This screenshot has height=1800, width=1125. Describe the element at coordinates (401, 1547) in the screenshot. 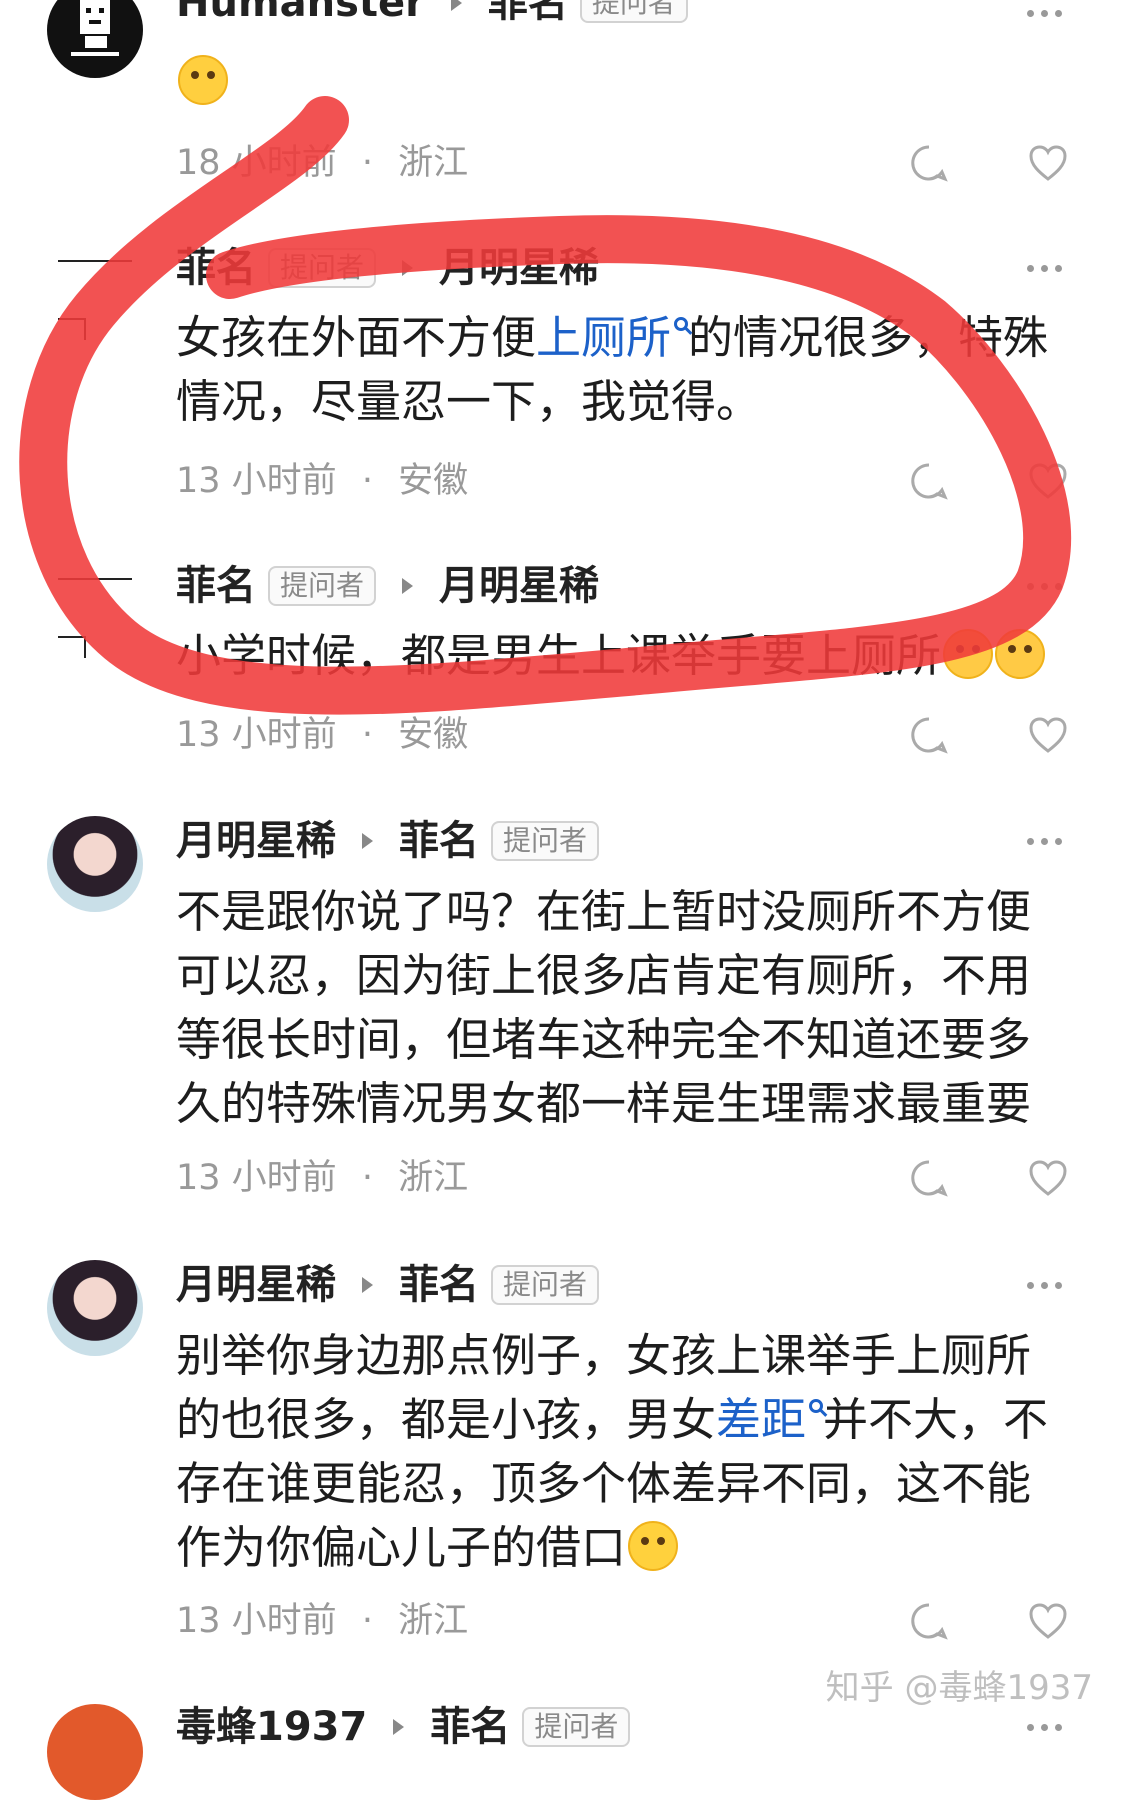

I see `comment-text-part: 作为你偏心儿子的借口` at that location.